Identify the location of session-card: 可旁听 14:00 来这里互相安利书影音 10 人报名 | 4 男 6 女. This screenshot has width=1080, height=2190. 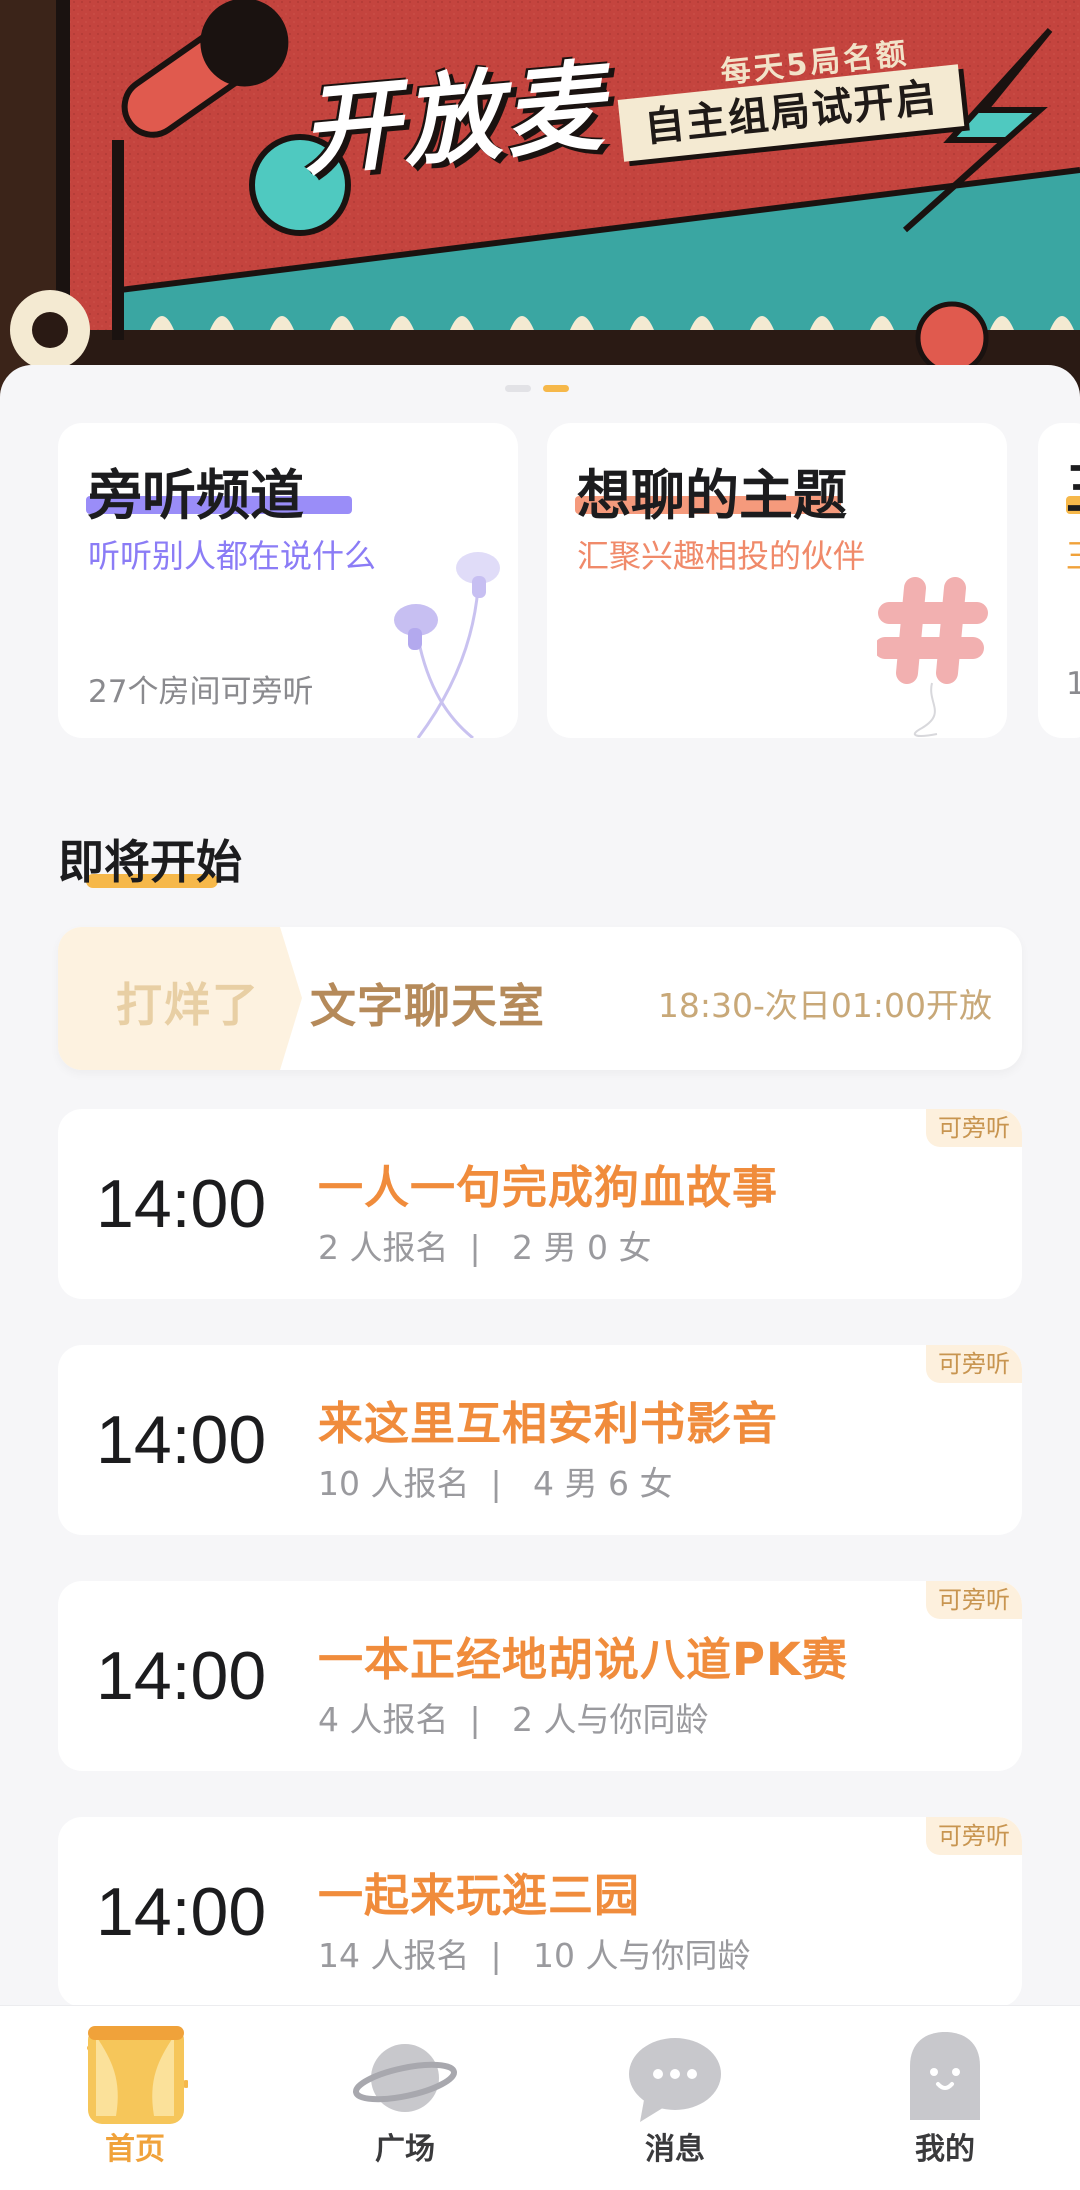
(540, 1440).